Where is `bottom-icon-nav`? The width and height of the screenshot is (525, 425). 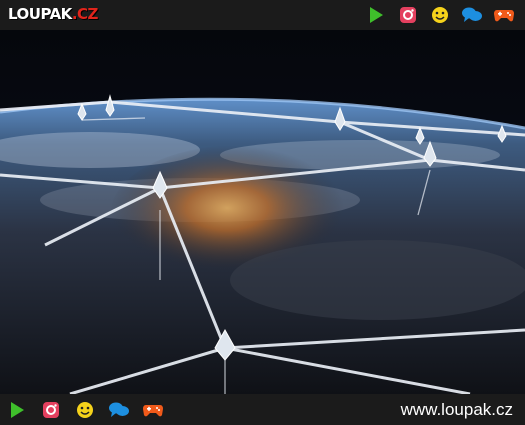 bottom-icon-nav is located at coordinates (85, 410).